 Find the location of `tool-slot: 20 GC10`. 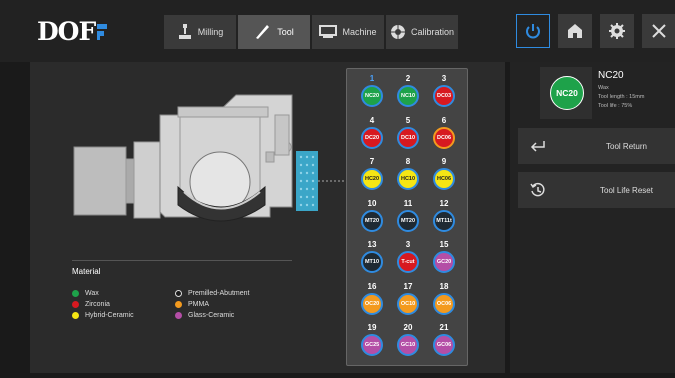

tool-slot: 20 GC10 is located at coordinates (408, 339).